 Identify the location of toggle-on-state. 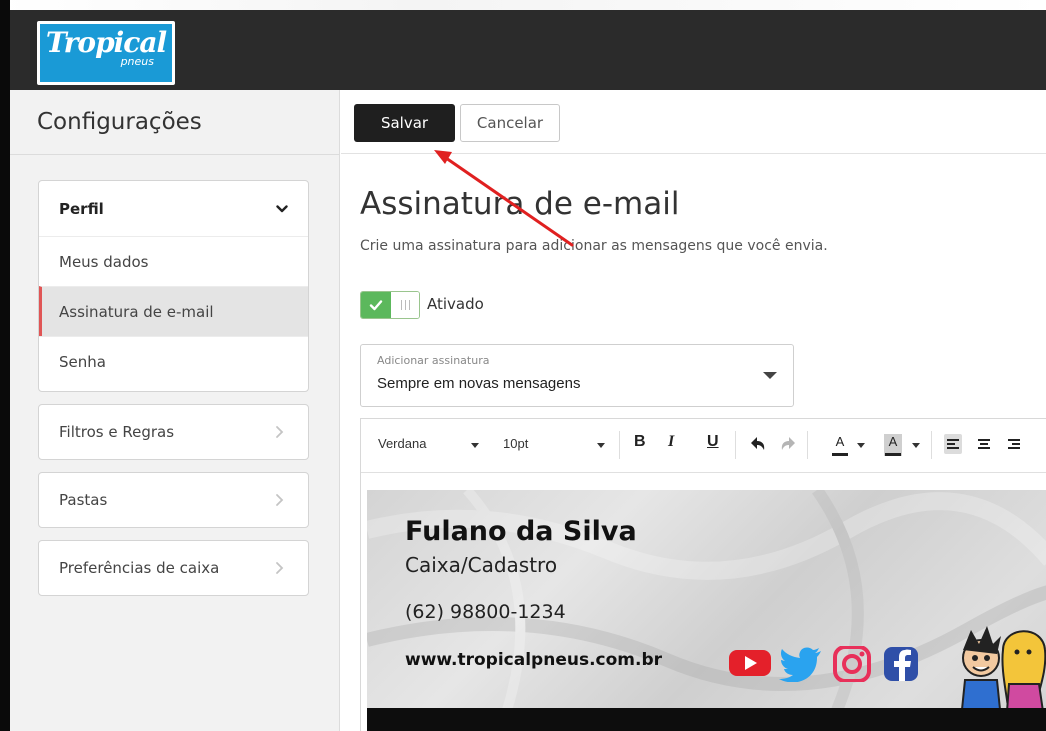
(376, 305).